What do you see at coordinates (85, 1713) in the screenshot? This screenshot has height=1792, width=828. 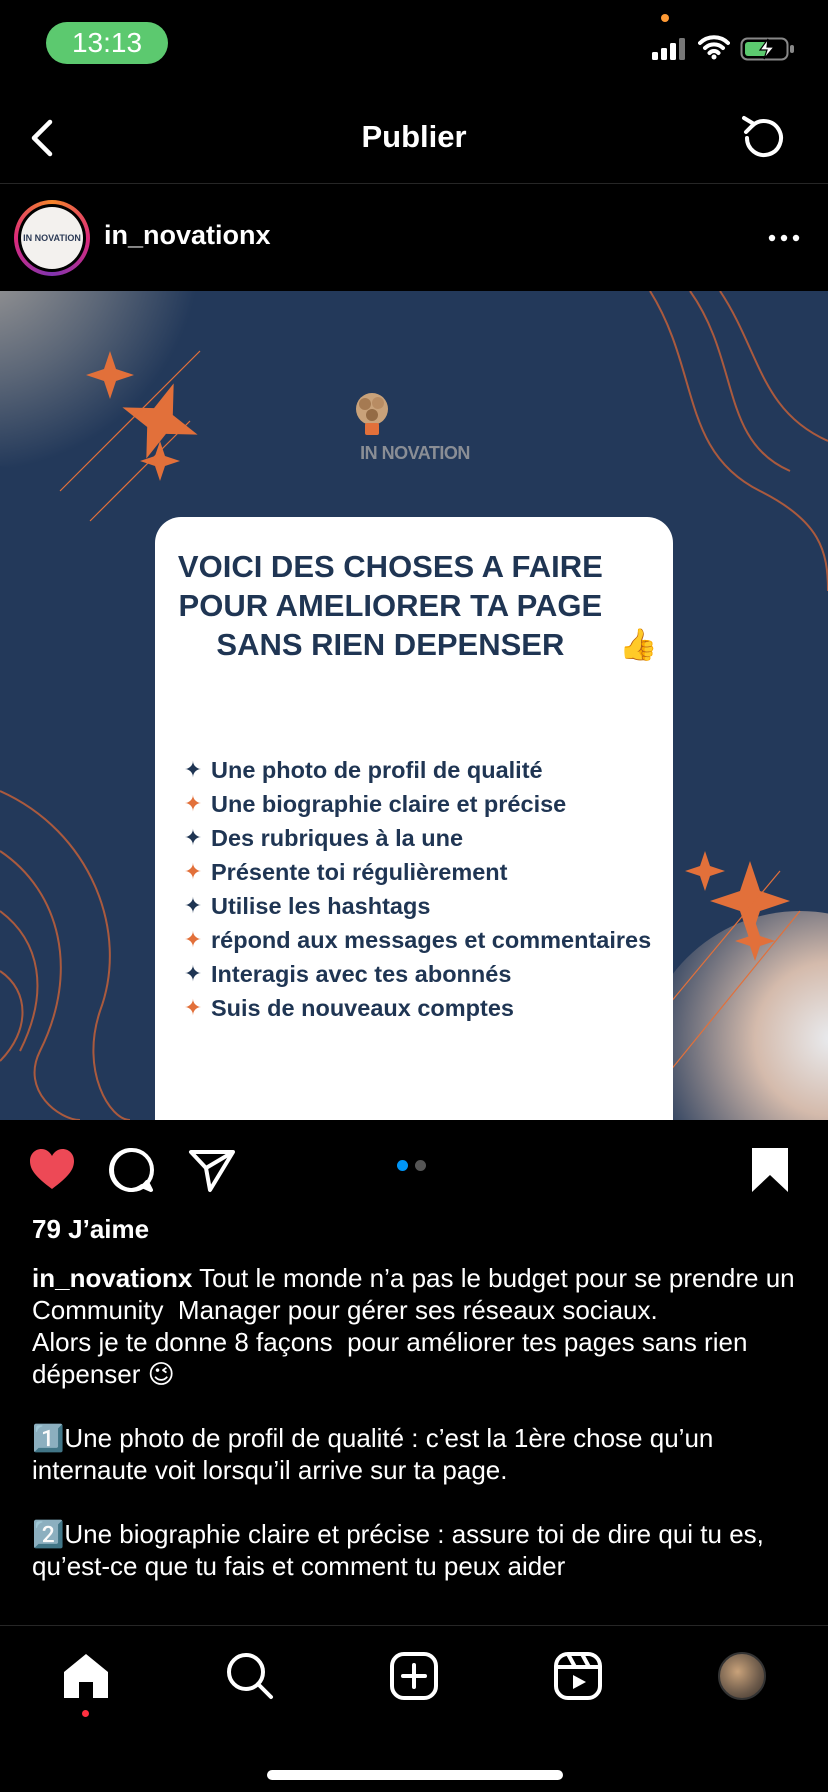 I see `home-notification-dot` at bounding box center [85, 1713].